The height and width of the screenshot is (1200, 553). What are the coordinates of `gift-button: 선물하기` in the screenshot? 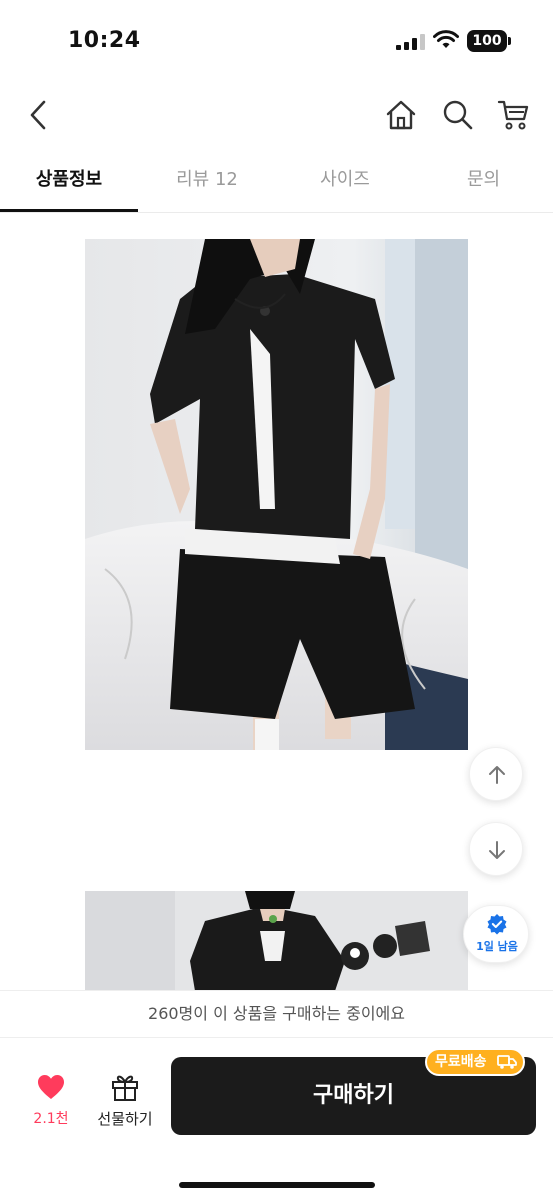 It's located at (125, 1100).